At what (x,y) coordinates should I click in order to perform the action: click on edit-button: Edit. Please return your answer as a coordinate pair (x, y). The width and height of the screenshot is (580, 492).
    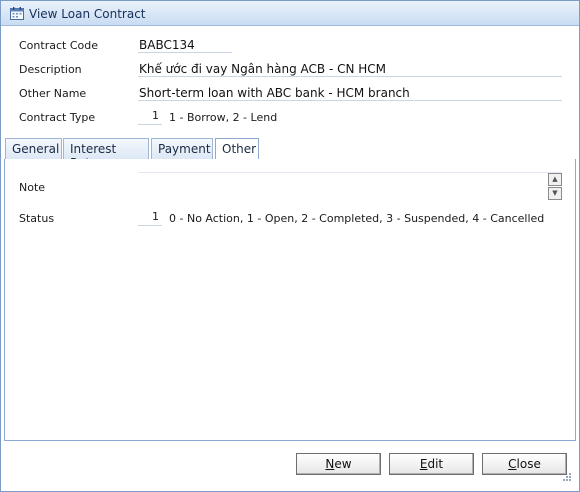
    Looking at the image, I should click on (431, 464).